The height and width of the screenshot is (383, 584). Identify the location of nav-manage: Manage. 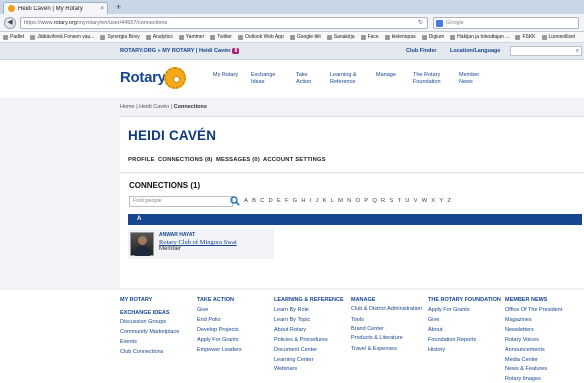
(396, 75).